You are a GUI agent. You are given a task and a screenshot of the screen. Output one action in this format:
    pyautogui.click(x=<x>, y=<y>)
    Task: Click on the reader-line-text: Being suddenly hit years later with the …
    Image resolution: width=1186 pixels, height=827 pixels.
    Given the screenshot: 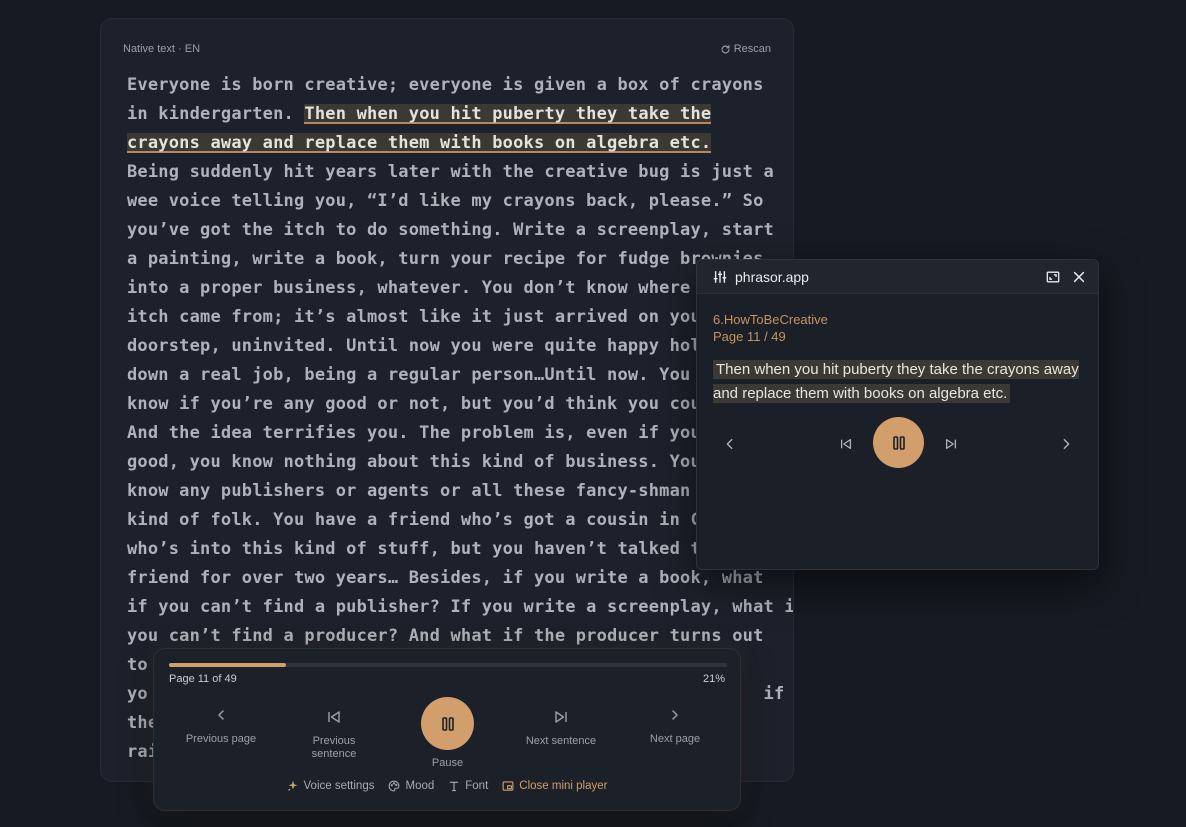 What is the action you would take?
    pyautogui.click(x=450, y=172)
    